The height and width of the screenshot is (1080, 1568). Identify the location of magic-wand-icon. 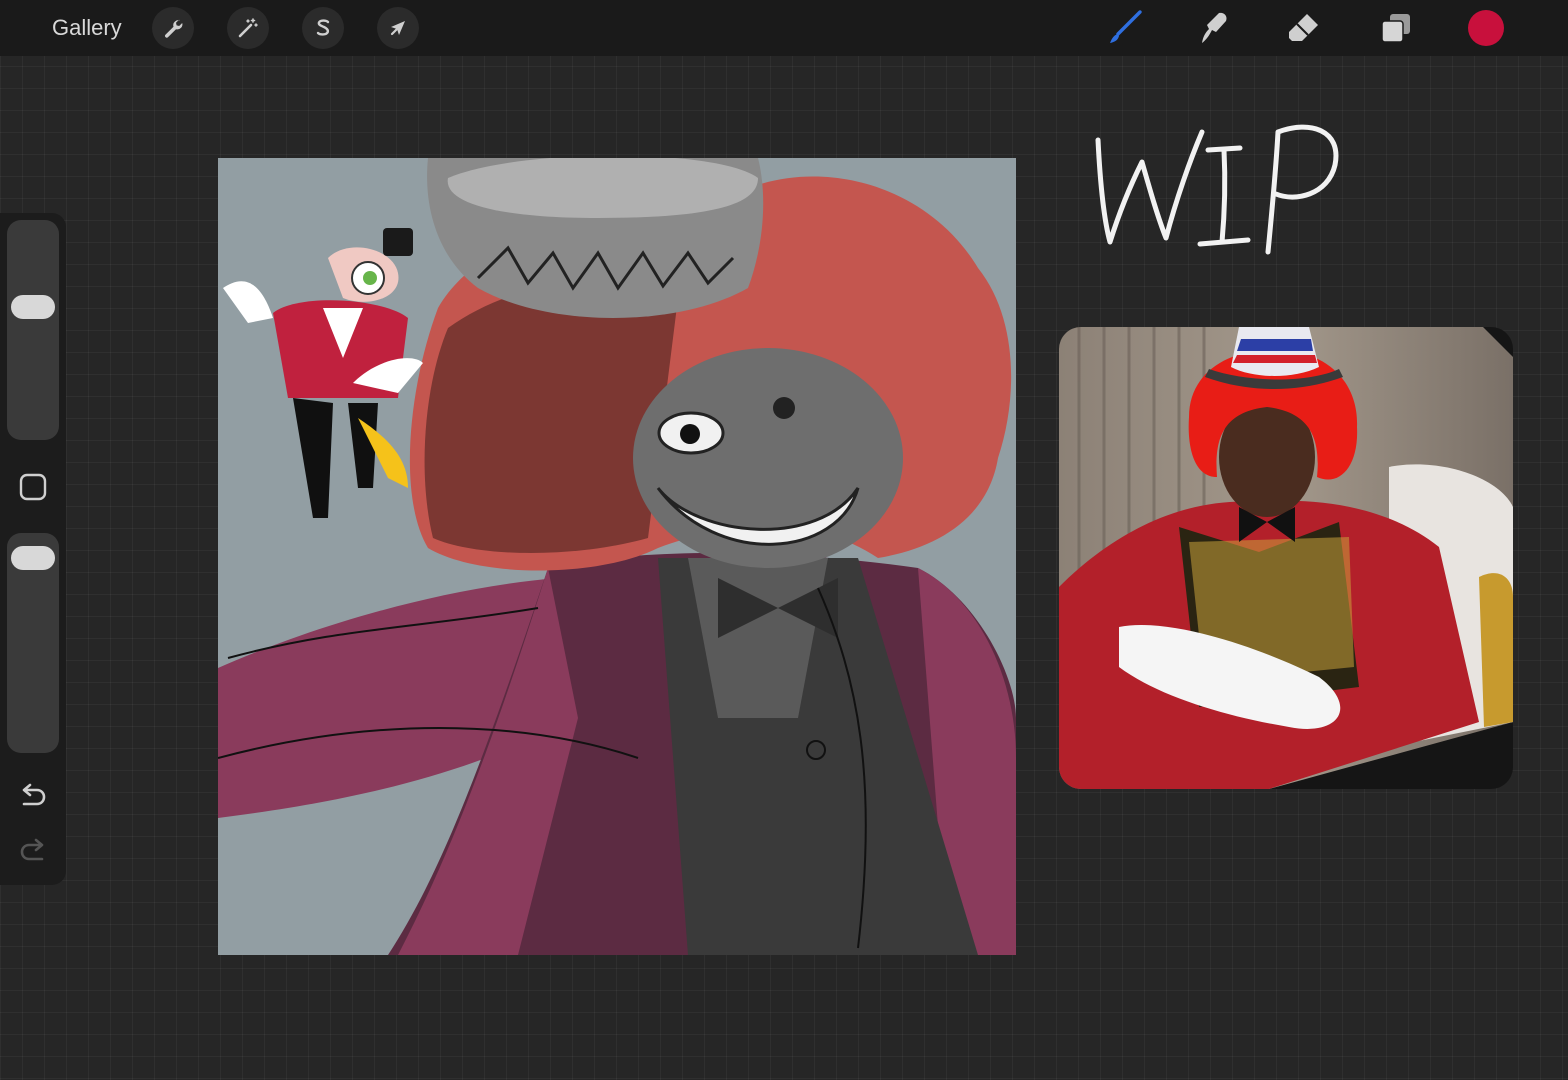
(248, 28).